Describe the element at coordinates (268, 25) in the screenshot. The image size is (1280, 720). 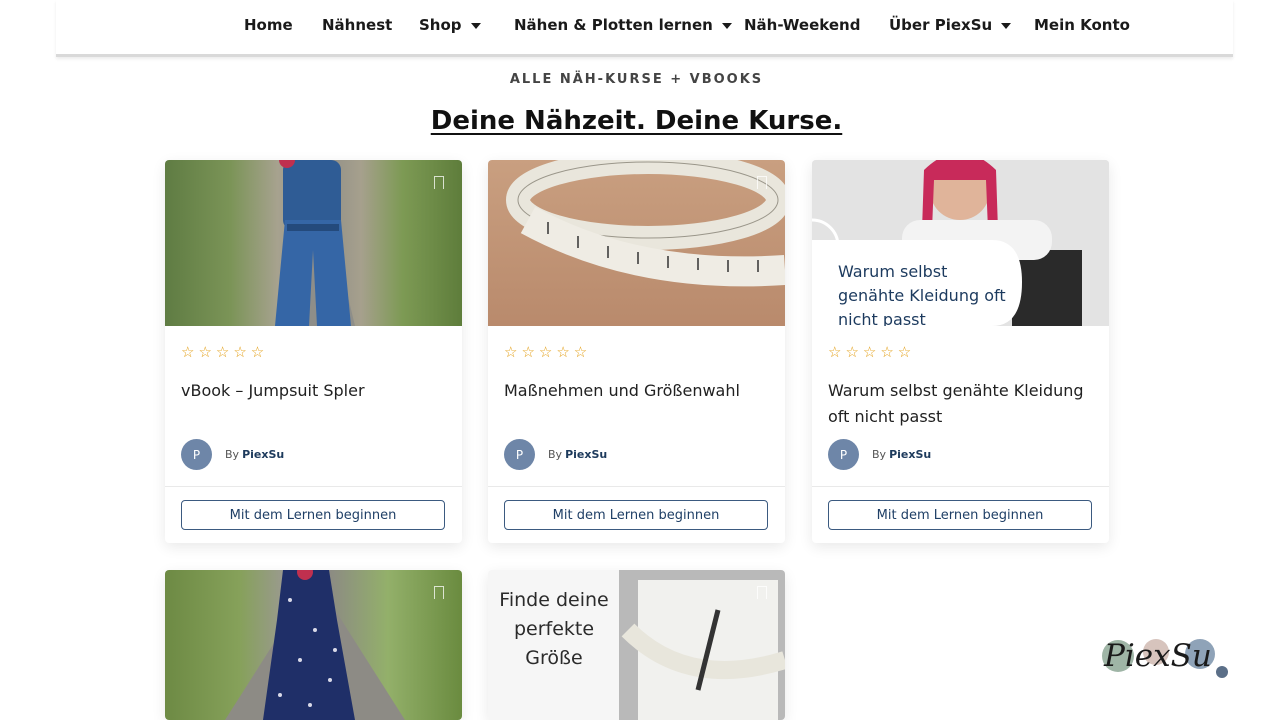
I see `nav-home: Home` at that location.